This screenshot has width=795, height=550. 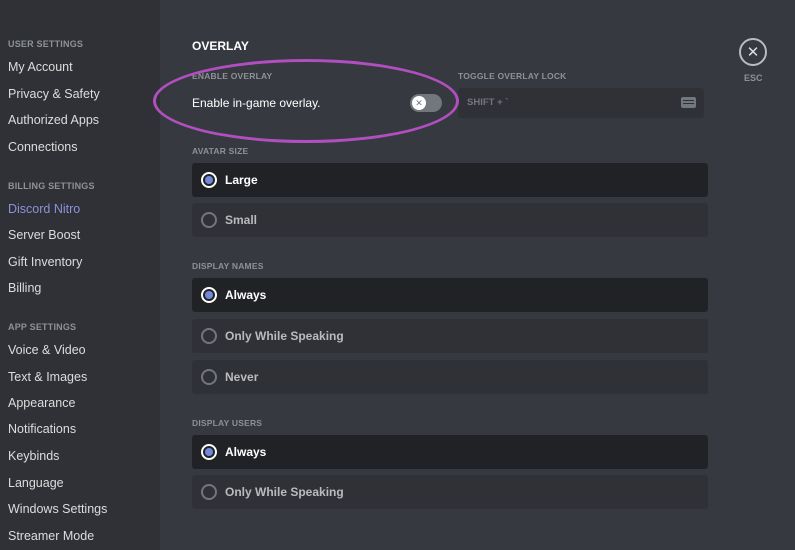 What do you see at coordinates (450, 295) in the screenshot?
I see `display-names-option-always: Always` at bounding box center [450, 295].